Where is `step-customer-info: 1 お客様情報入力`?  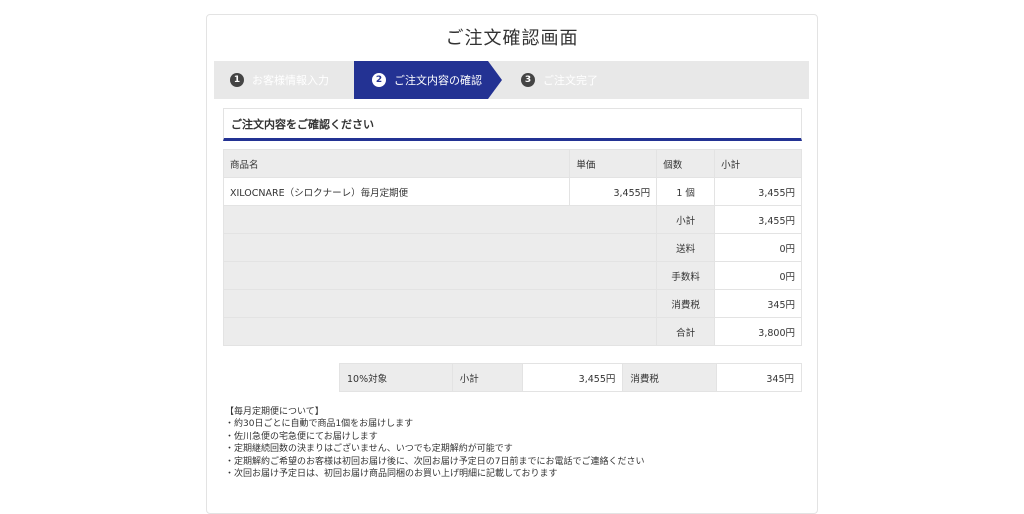
step-customer-info: 1 お客様情報入力 is located at coordinates (279, 80).